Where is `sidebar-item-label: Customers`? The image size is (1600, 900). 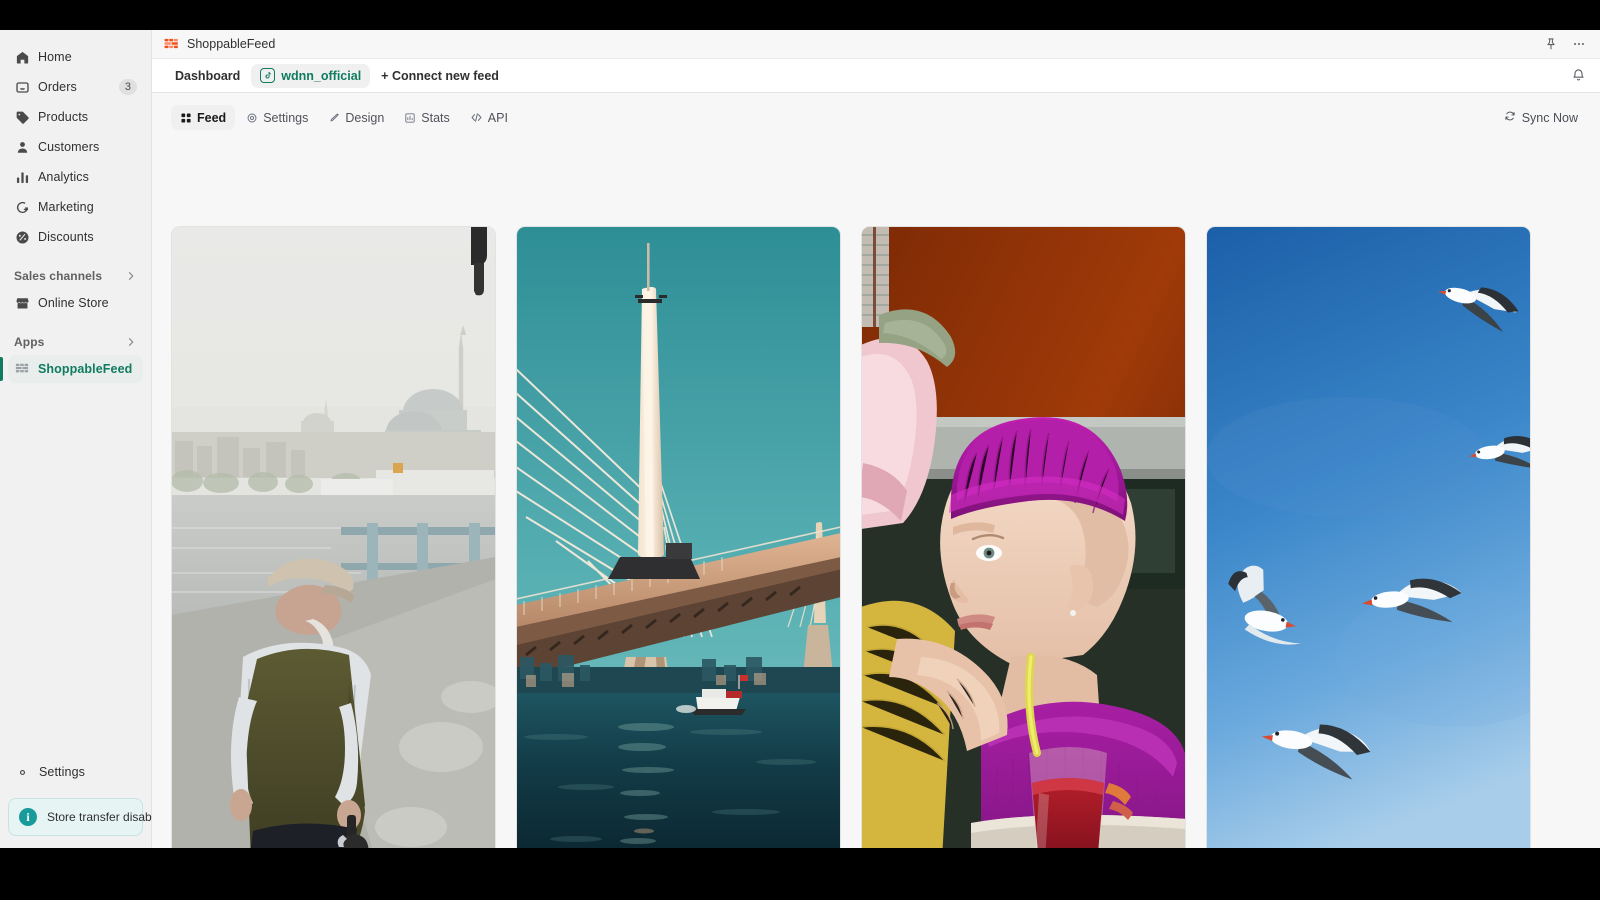
sidebar-item-label: Customers is located at coordinates (69, 147).